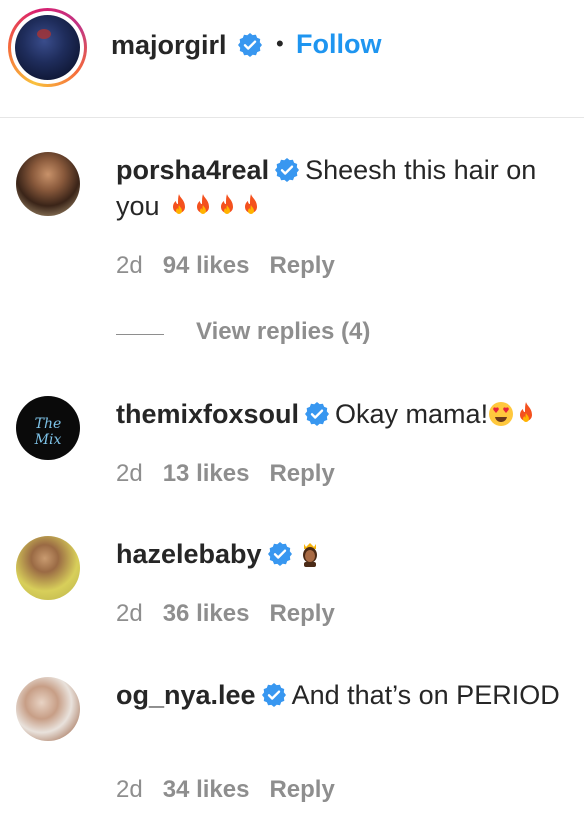 This screenshot has width=584, height=828. What do you see at coordinates (310, 558) in the screenshot?
I see `princess-icon` at bounding box center [310, 558].